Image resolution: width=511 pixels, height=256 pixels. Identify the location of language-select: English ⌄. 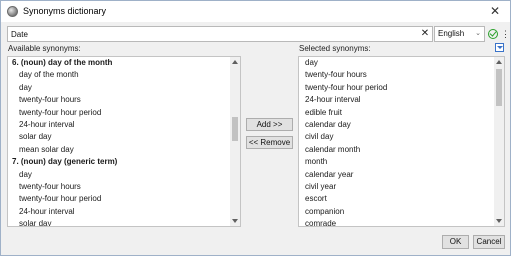
(459, 34).